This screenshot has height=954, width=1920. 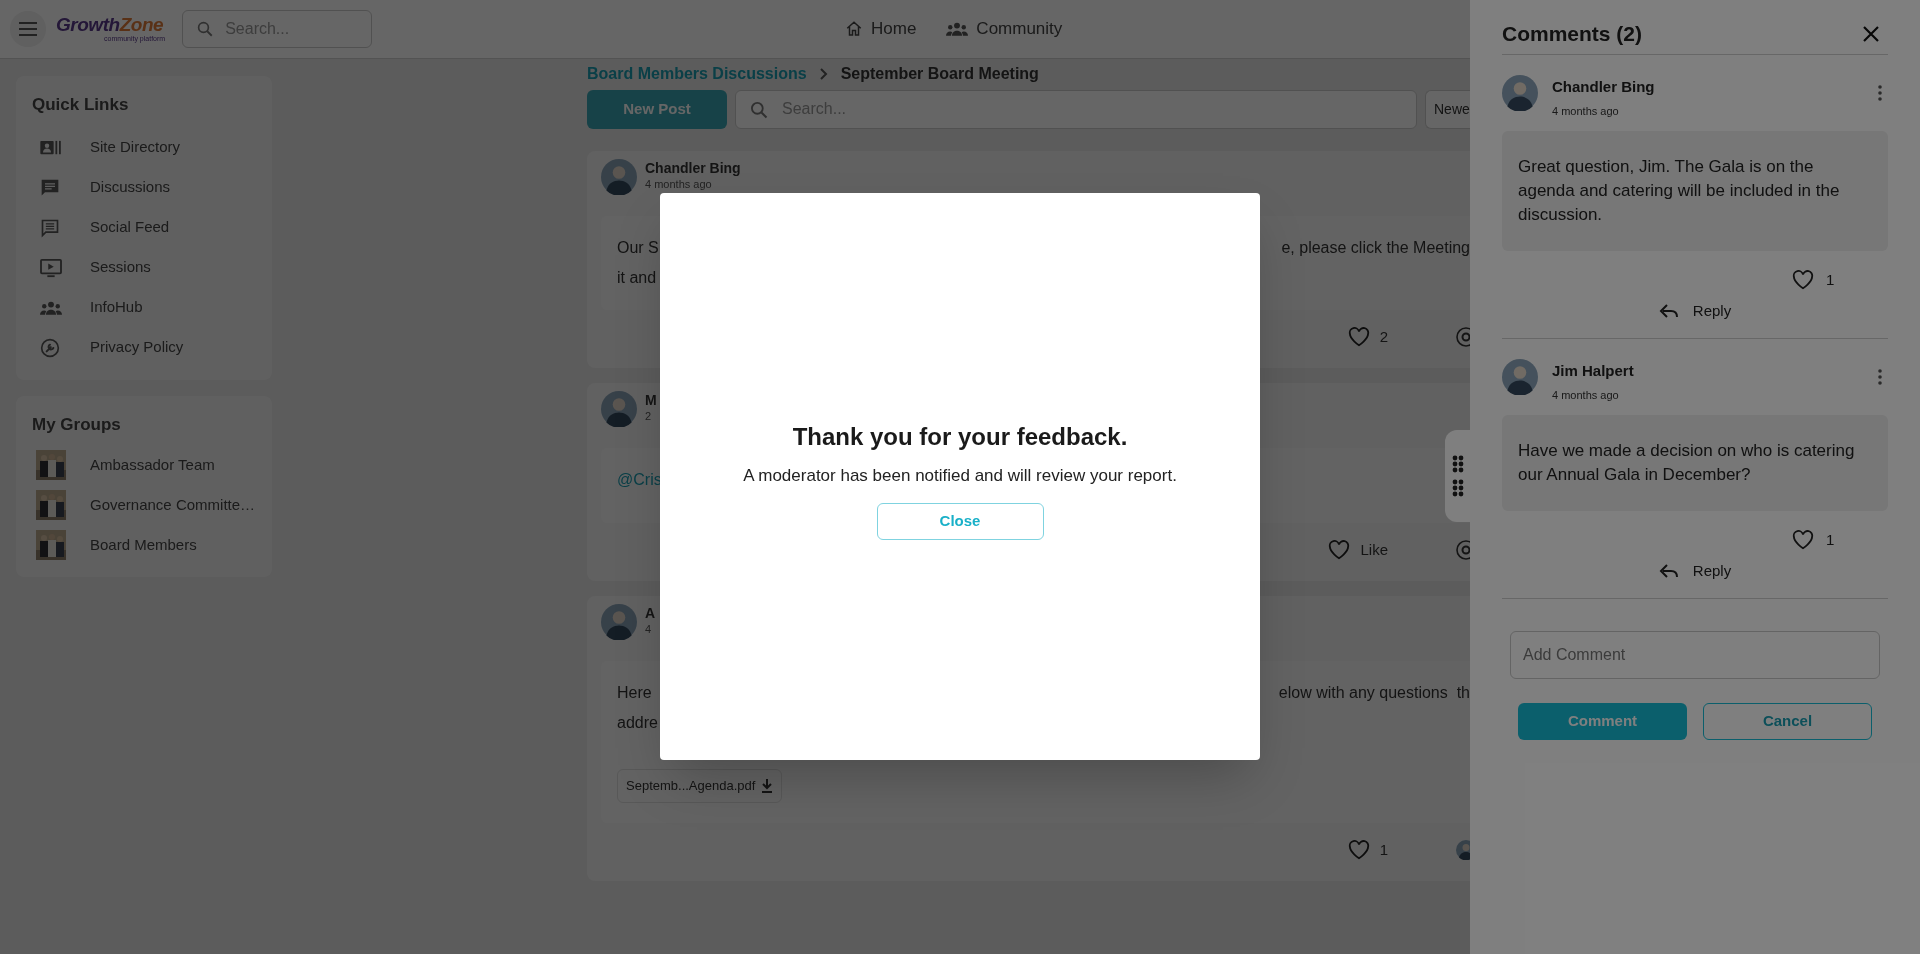 I want to click on menu-icon, so click(x=28, y=29).